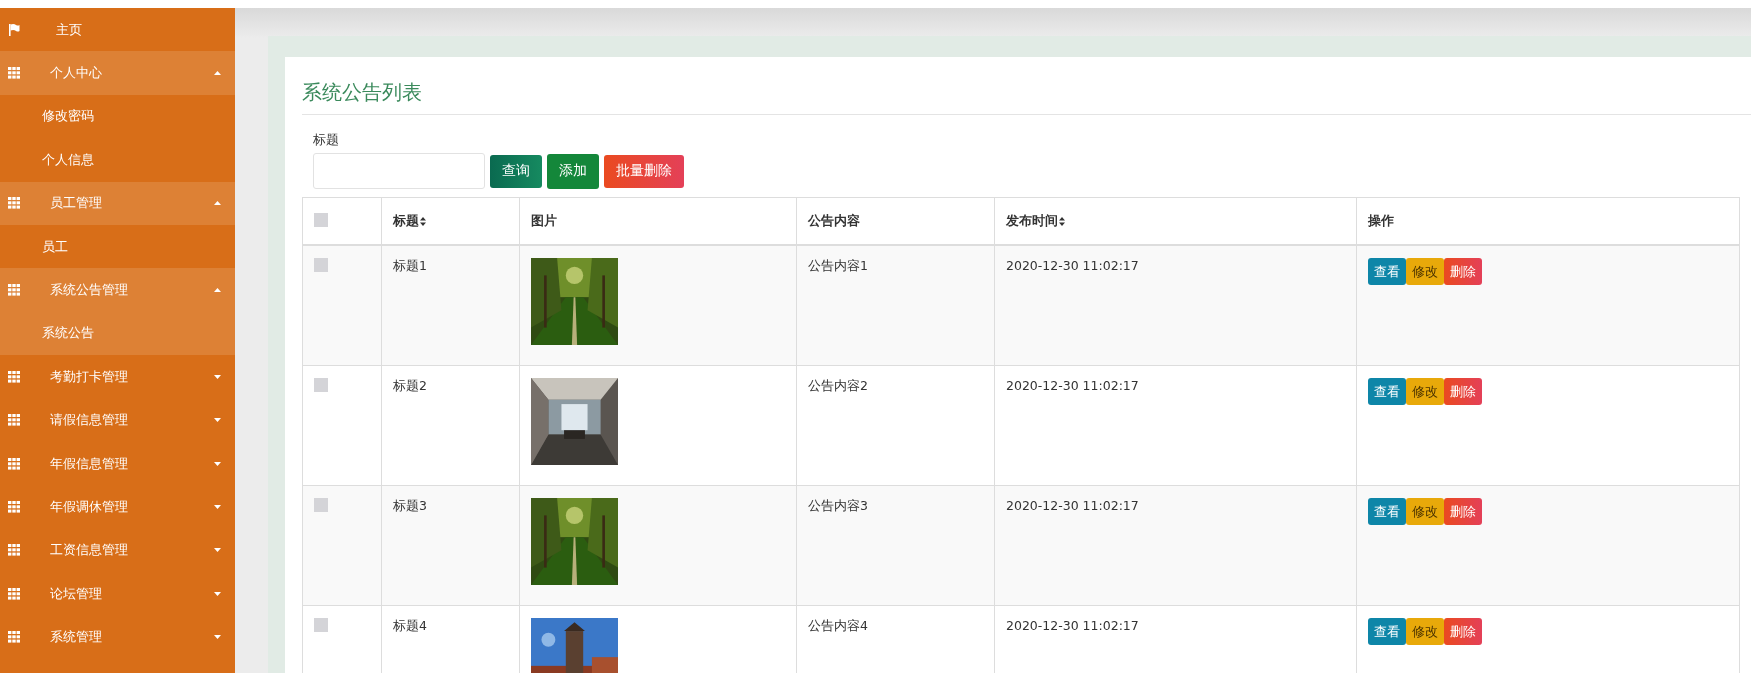  Describe the element at coordinates (644, 171) in the screenshot. I see `delete-button: 批量删除` at that location.